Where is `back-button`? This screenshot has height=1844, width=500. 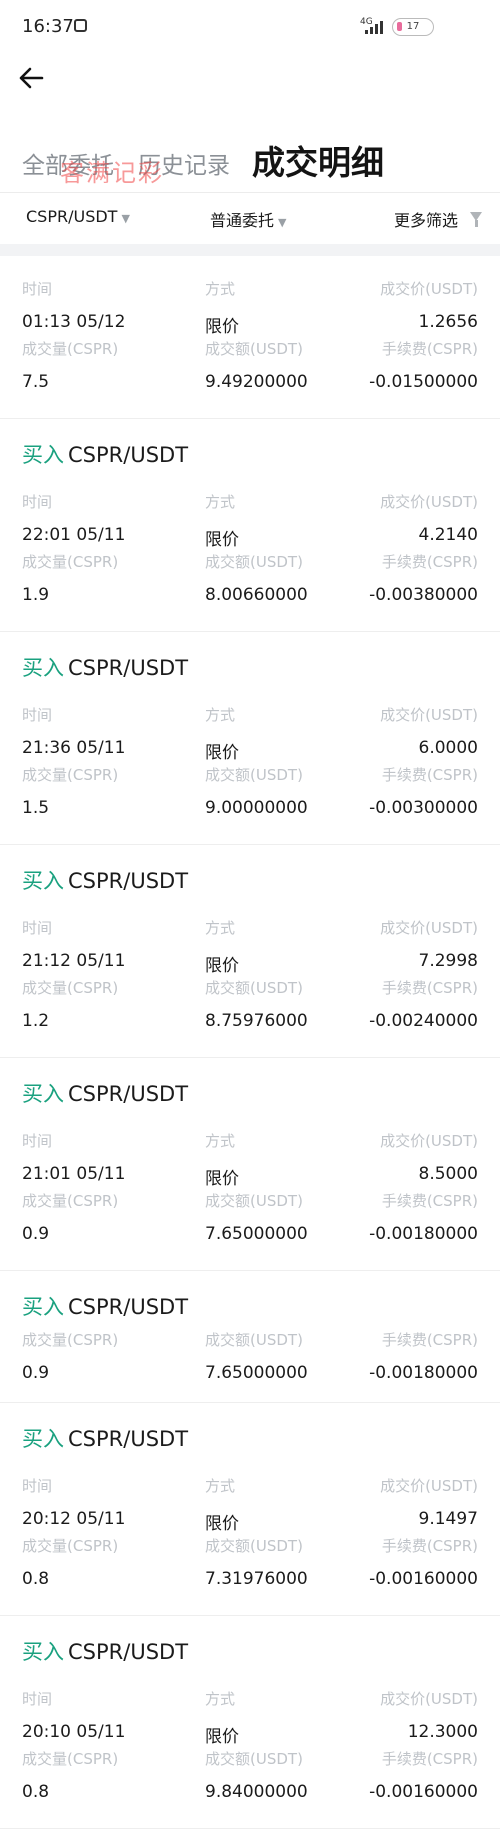 back-button is located at coordinates (33, 79).